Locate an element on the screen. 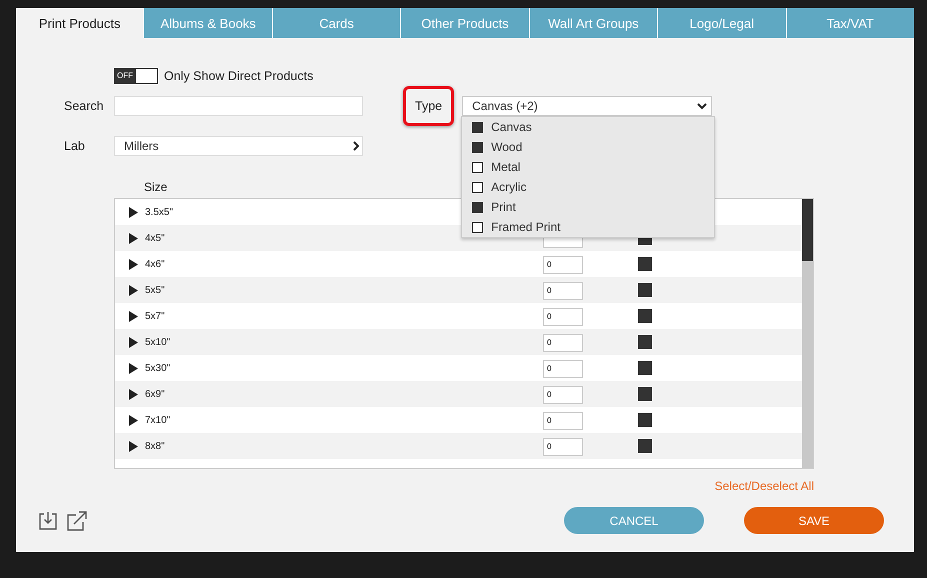  export-icon is located at coordinates (77, 521).